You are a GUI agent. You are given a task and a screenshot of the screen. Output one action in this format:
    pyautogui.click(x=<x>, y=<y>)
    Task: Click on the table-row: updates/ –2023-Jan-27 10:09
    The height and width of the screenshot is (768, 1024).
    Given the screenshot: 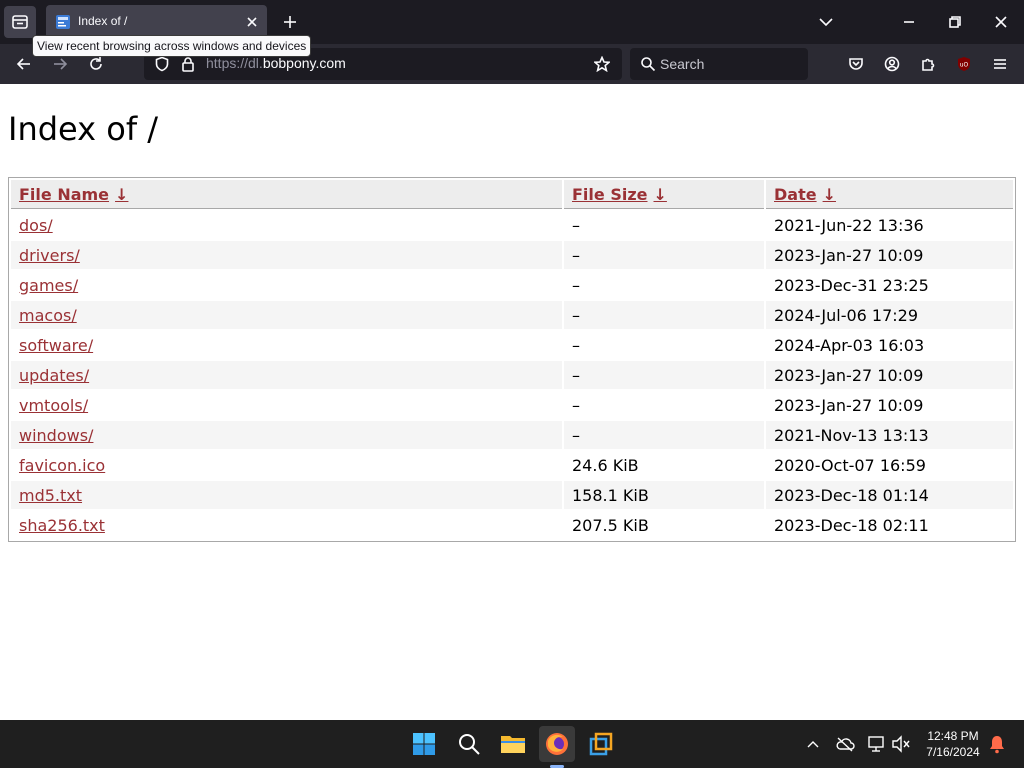 What is the action you would take?
    pyautogui.click(x=512, y=375)
    